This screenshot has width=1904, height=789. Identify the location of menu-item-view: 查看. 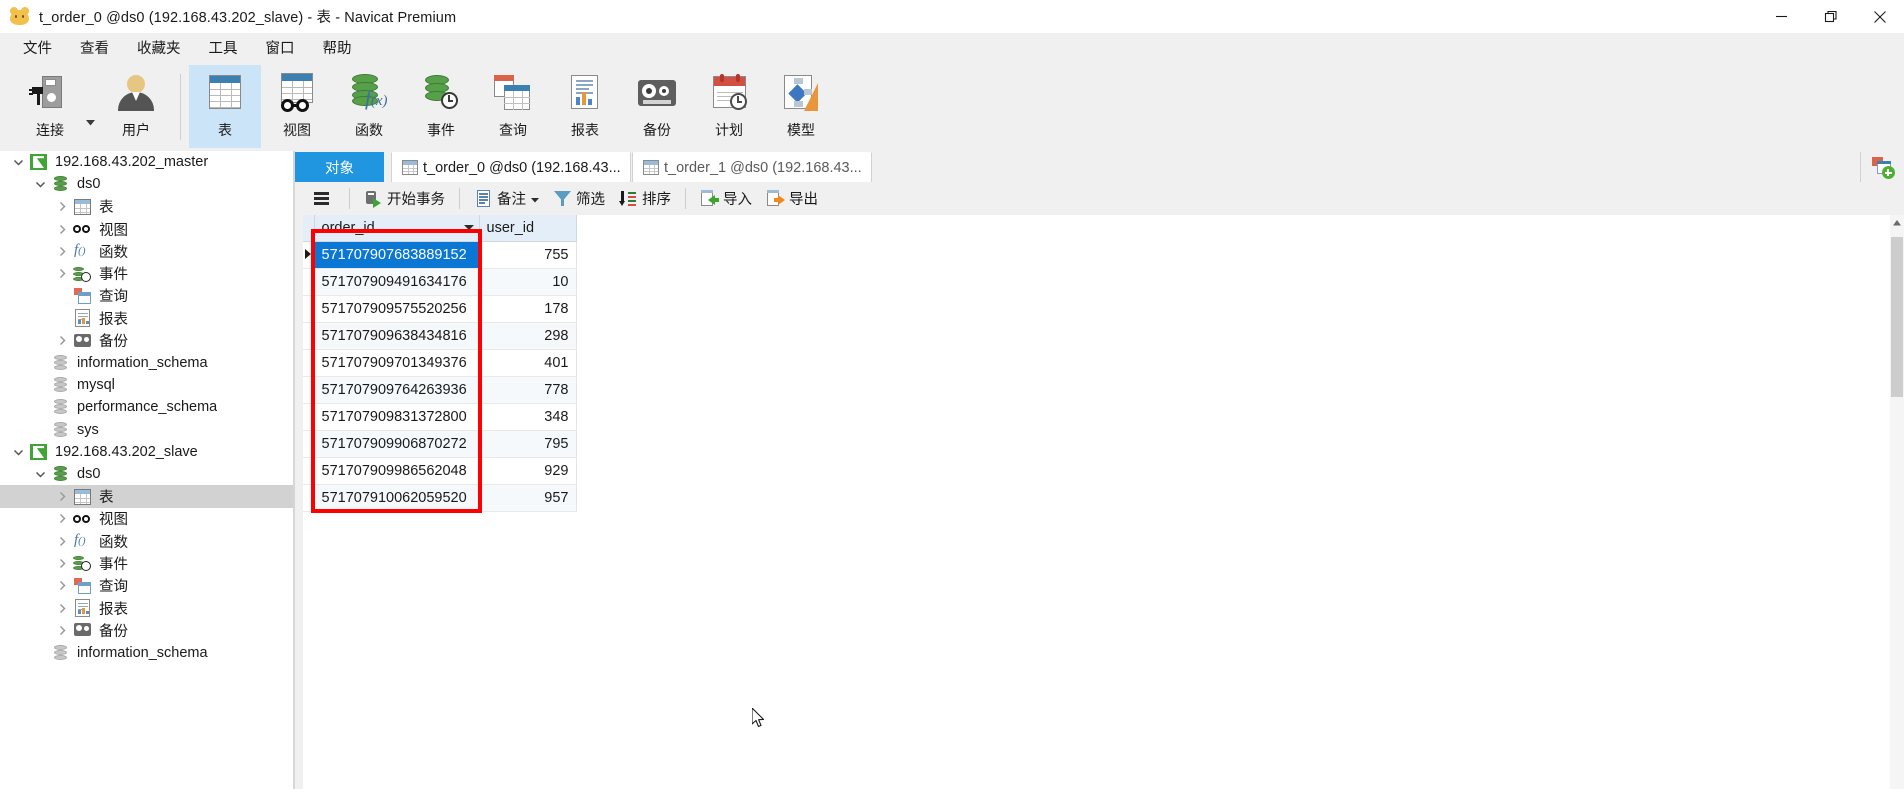
(94, 47).